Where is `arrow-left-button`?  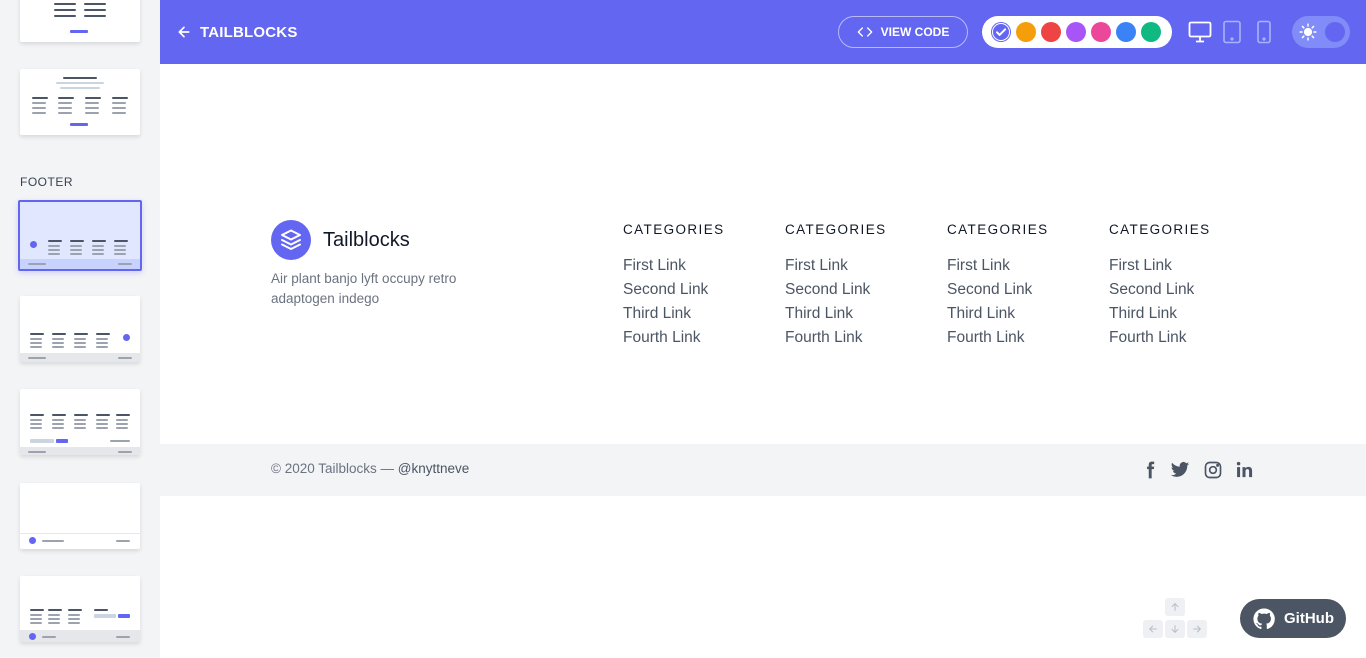 arrow-left-button is located at coordinates (1153, 629).